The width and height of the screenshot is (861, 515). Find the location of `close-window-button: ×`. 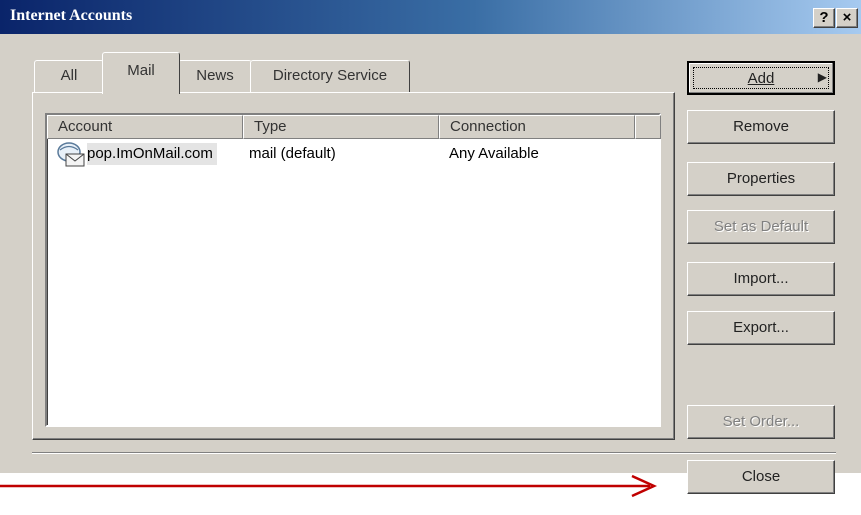

close-window-button: × is located at coordinates (847, 18).